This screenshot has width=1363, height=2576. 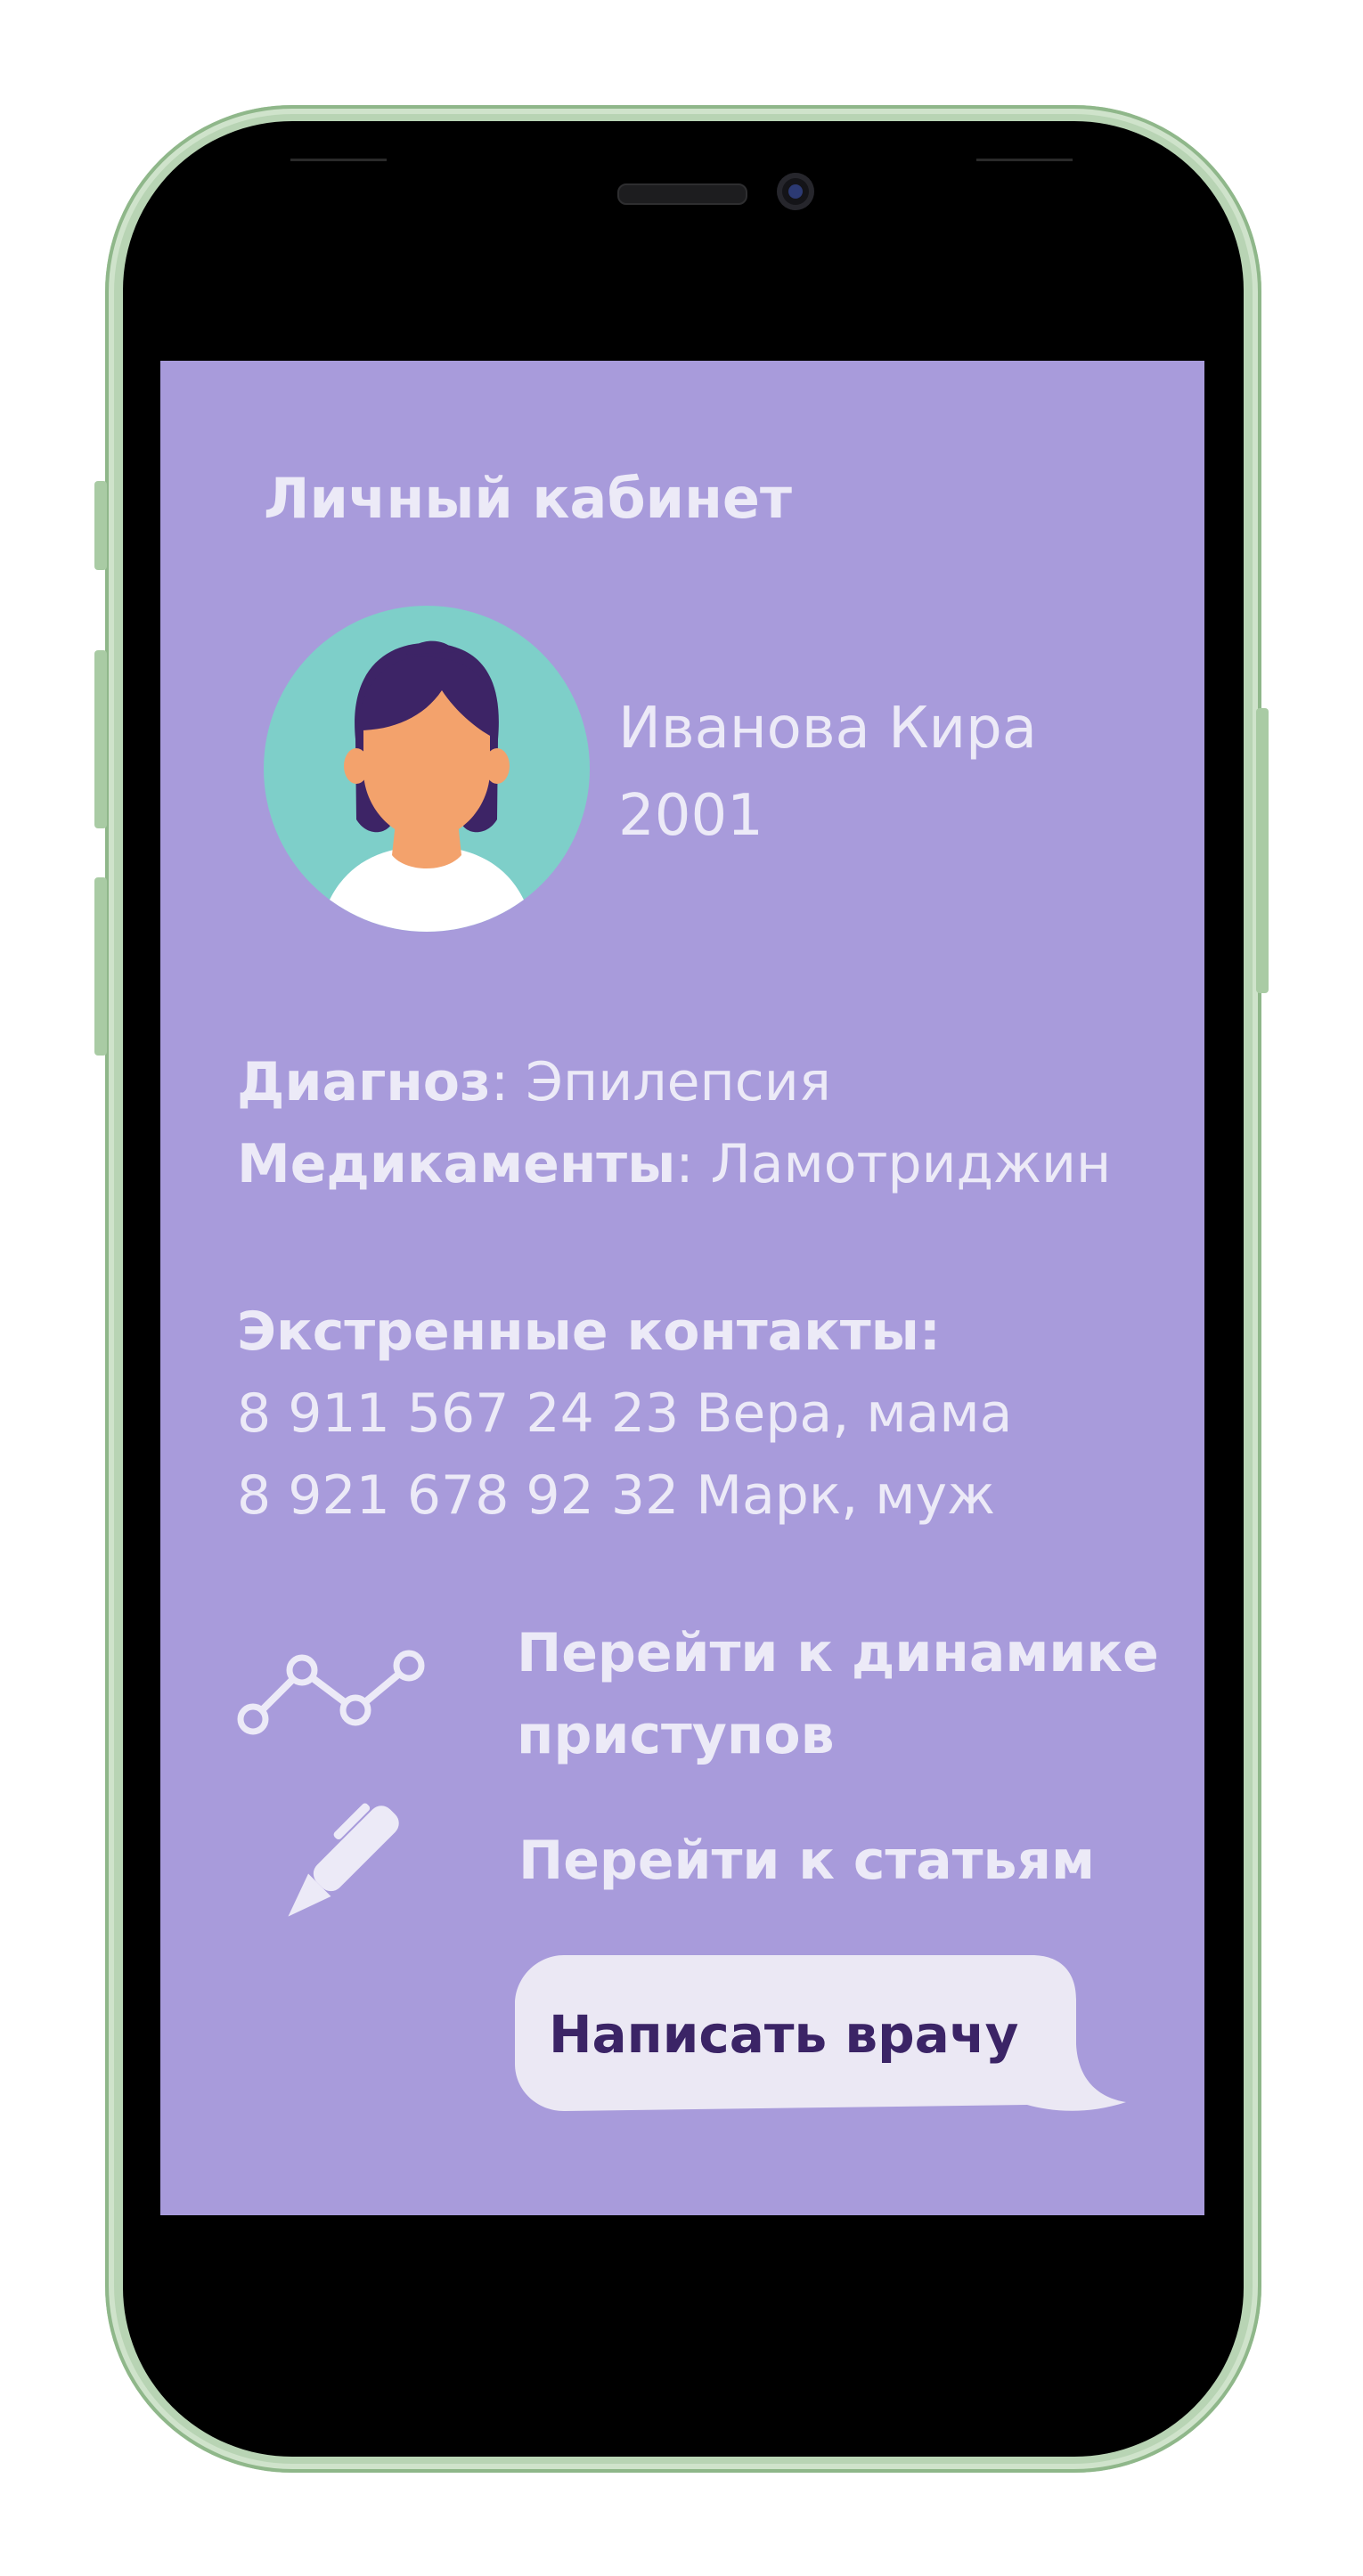 I want to click on volume-down-button, so click(x=101, y=967).